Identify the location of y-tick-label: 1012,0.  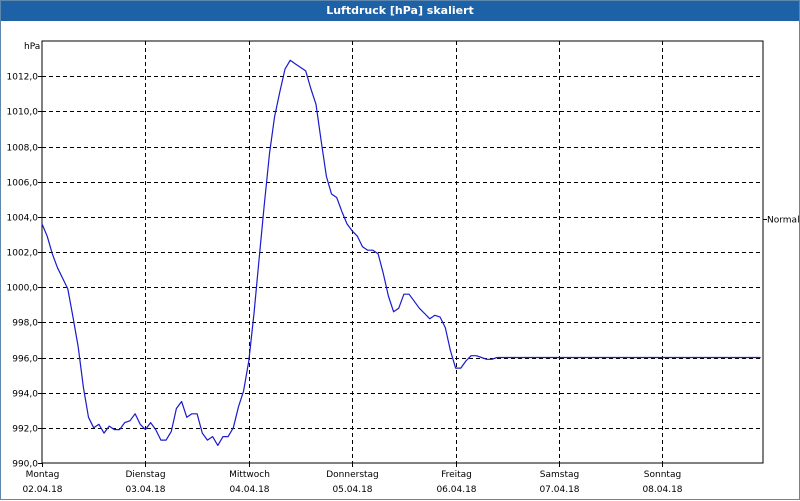
(23, 78).